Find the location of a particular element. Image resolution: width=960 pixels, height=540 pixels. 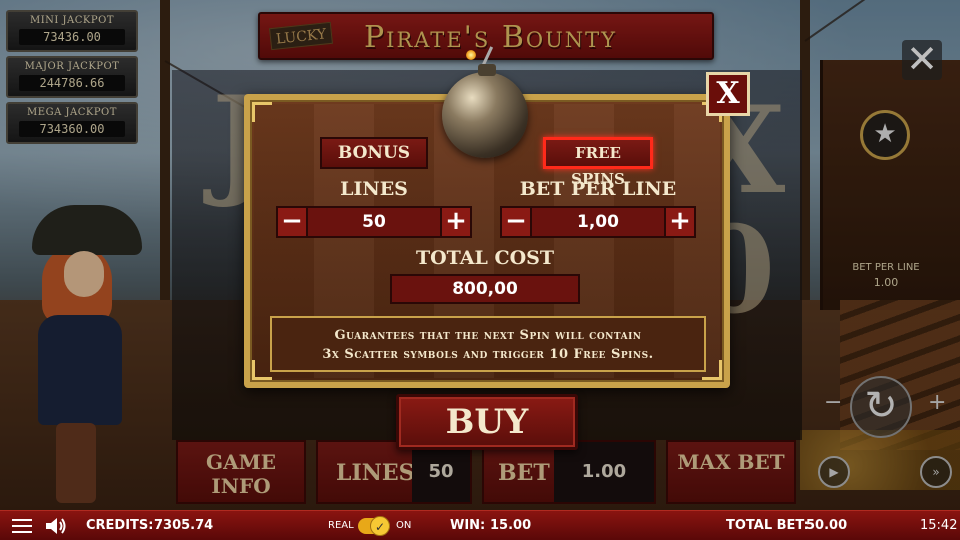

tab-free-spins: FREE SPINS is located at coordinates (598, 162).